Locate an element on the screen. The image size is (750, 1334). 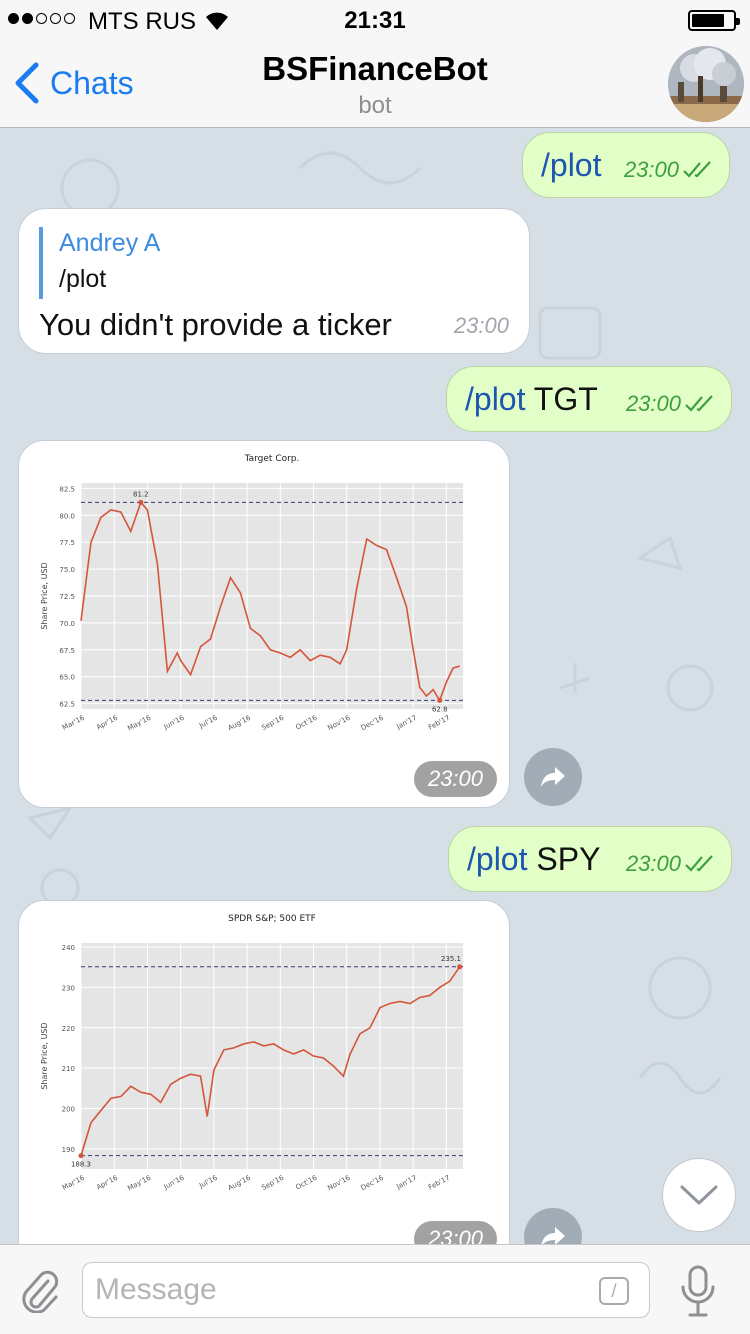
message-input is located at coordinates (366, 1290).